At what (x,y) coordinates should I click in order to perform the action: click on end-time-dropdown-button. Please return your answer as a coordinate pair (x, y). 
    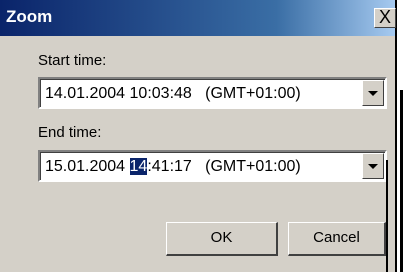
    Looking at the image, I should click on (373, 166).